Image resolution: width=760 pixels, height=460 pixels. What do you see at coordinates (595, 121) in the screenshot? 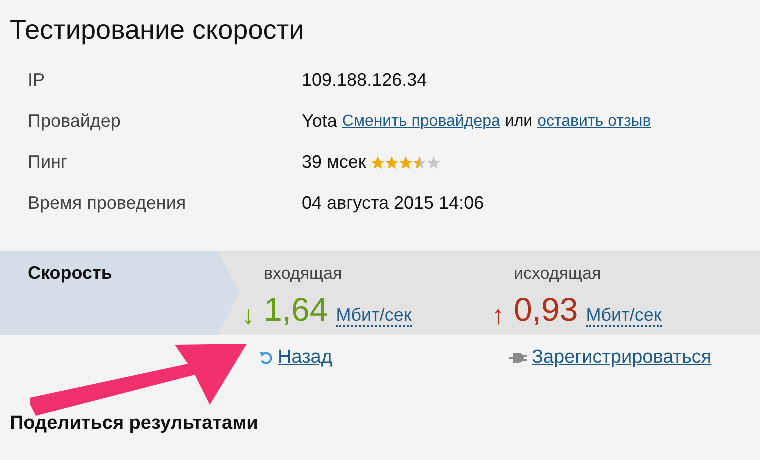
I see `review-link: оставить отзыв` at bounding box center [595, 121].